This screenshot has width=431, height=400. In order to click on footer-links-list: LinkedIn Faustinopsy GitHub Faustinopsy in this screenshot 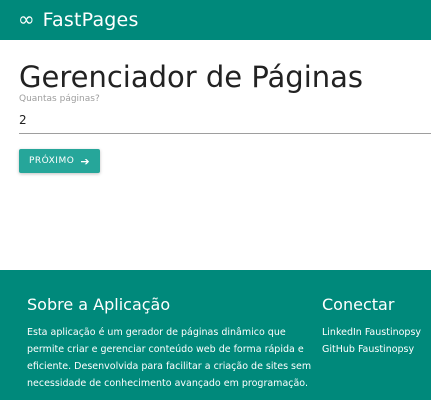, I will do `click(374, 341)`.